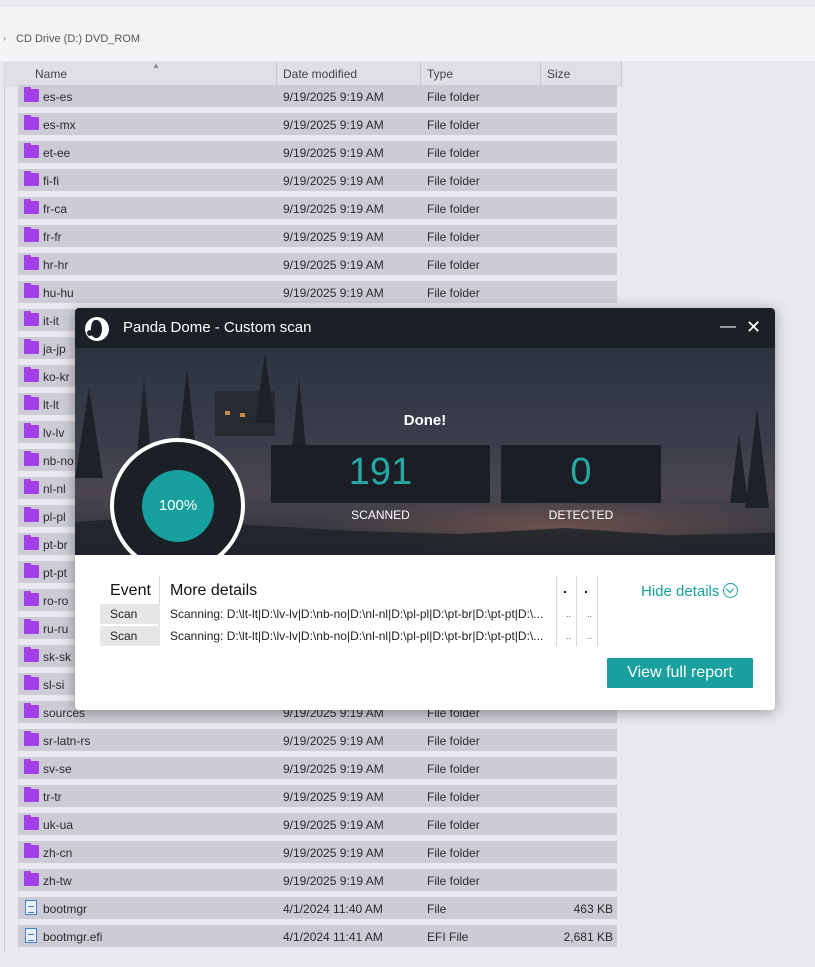 This screenshot has height=967, width=815. Describe the element at coordinates (4, 38) in the screenshot. I see `chevron-right-icon: ›` at that location.